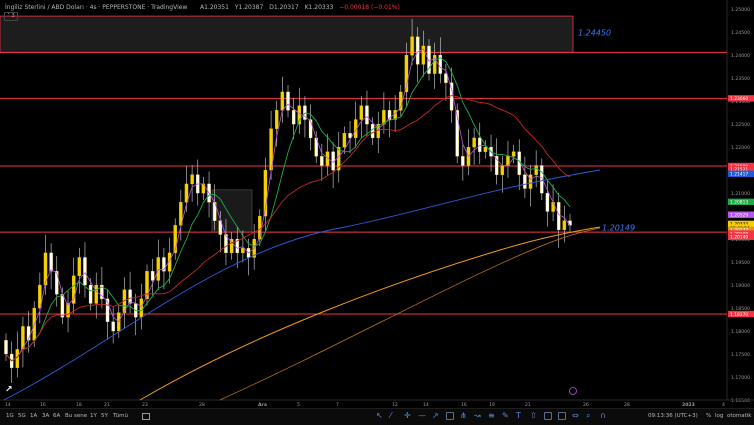  I want to click on magnet-icon: ∩, so click(604, 416).